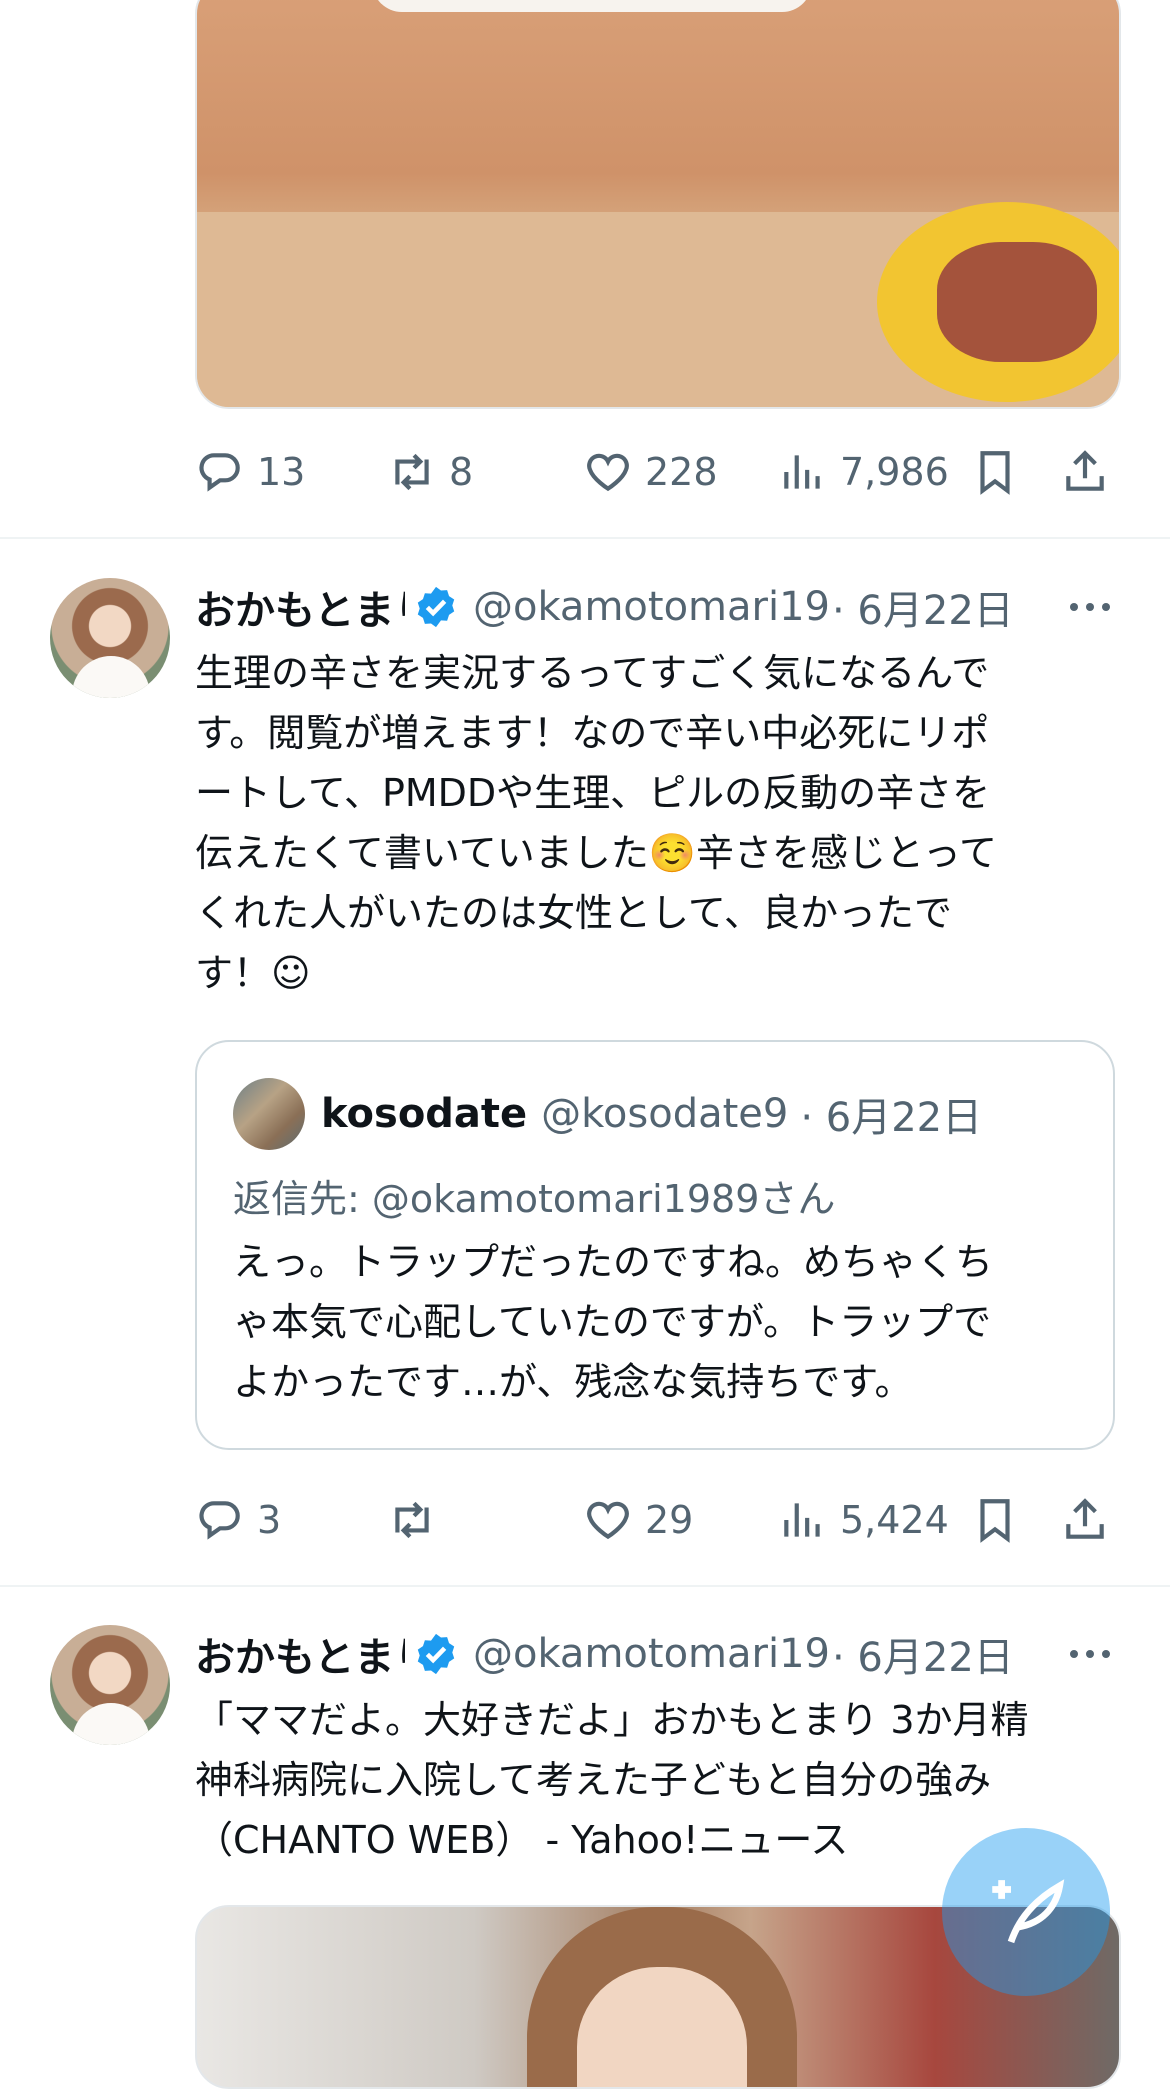 Image resolution: width=1170 pixels, height=2089 pixels. I want to click on tweet2-header: おかもとまり @okamotomari1989 · 6月22日, so click(655, 607).